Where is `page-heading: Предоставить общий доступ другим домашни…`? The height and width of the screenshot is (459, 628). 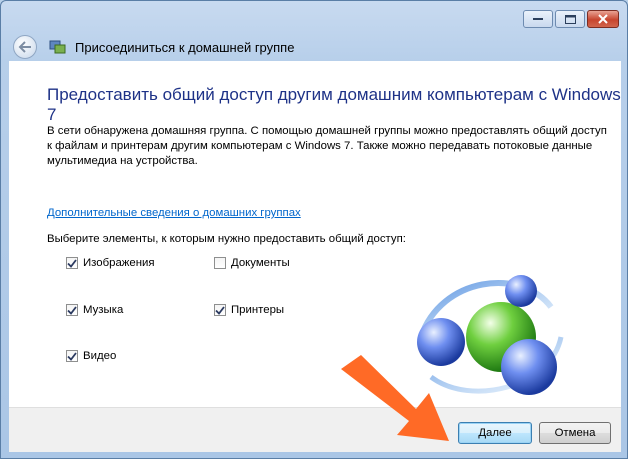 page-heading: Предоставить общий доступ другим домашни… is located at coordinates (334, 104).